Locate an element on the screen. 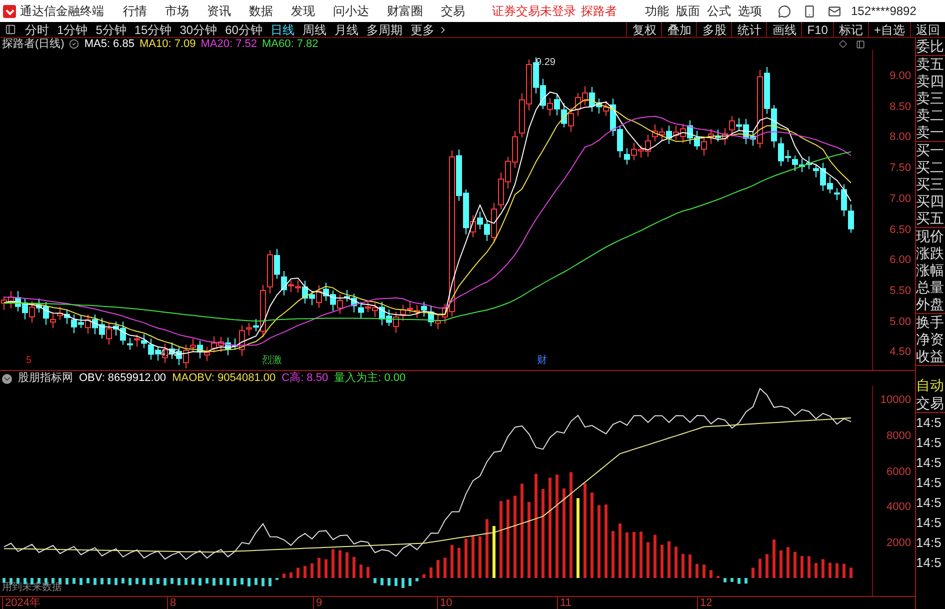 The height and width of the screenshot is (609, 945). price-annotation: 4.42 is located at coordinates (170, 354).